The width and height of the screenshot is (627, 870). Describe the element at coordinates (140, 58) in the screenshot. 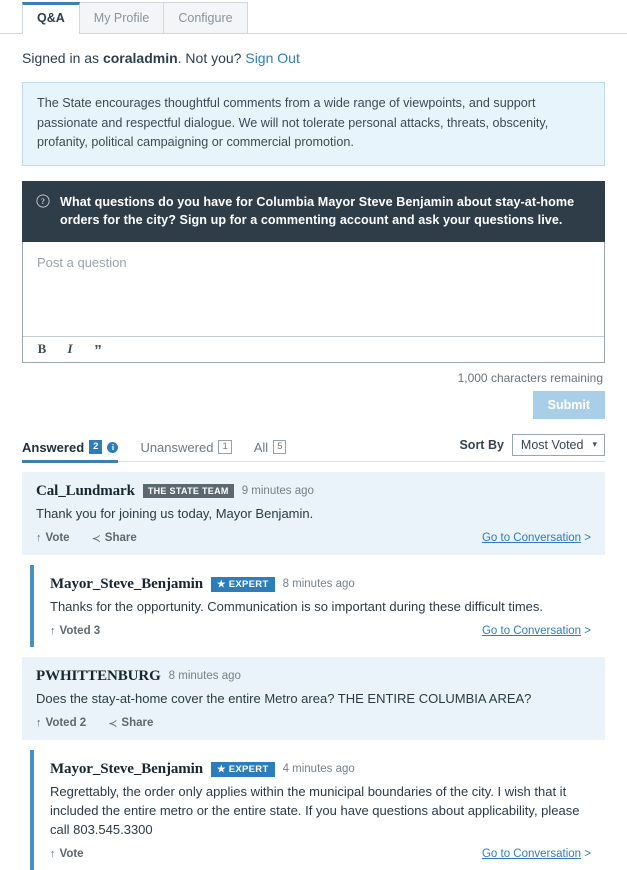

I see `signed-in-username: coraladmin` at that location.